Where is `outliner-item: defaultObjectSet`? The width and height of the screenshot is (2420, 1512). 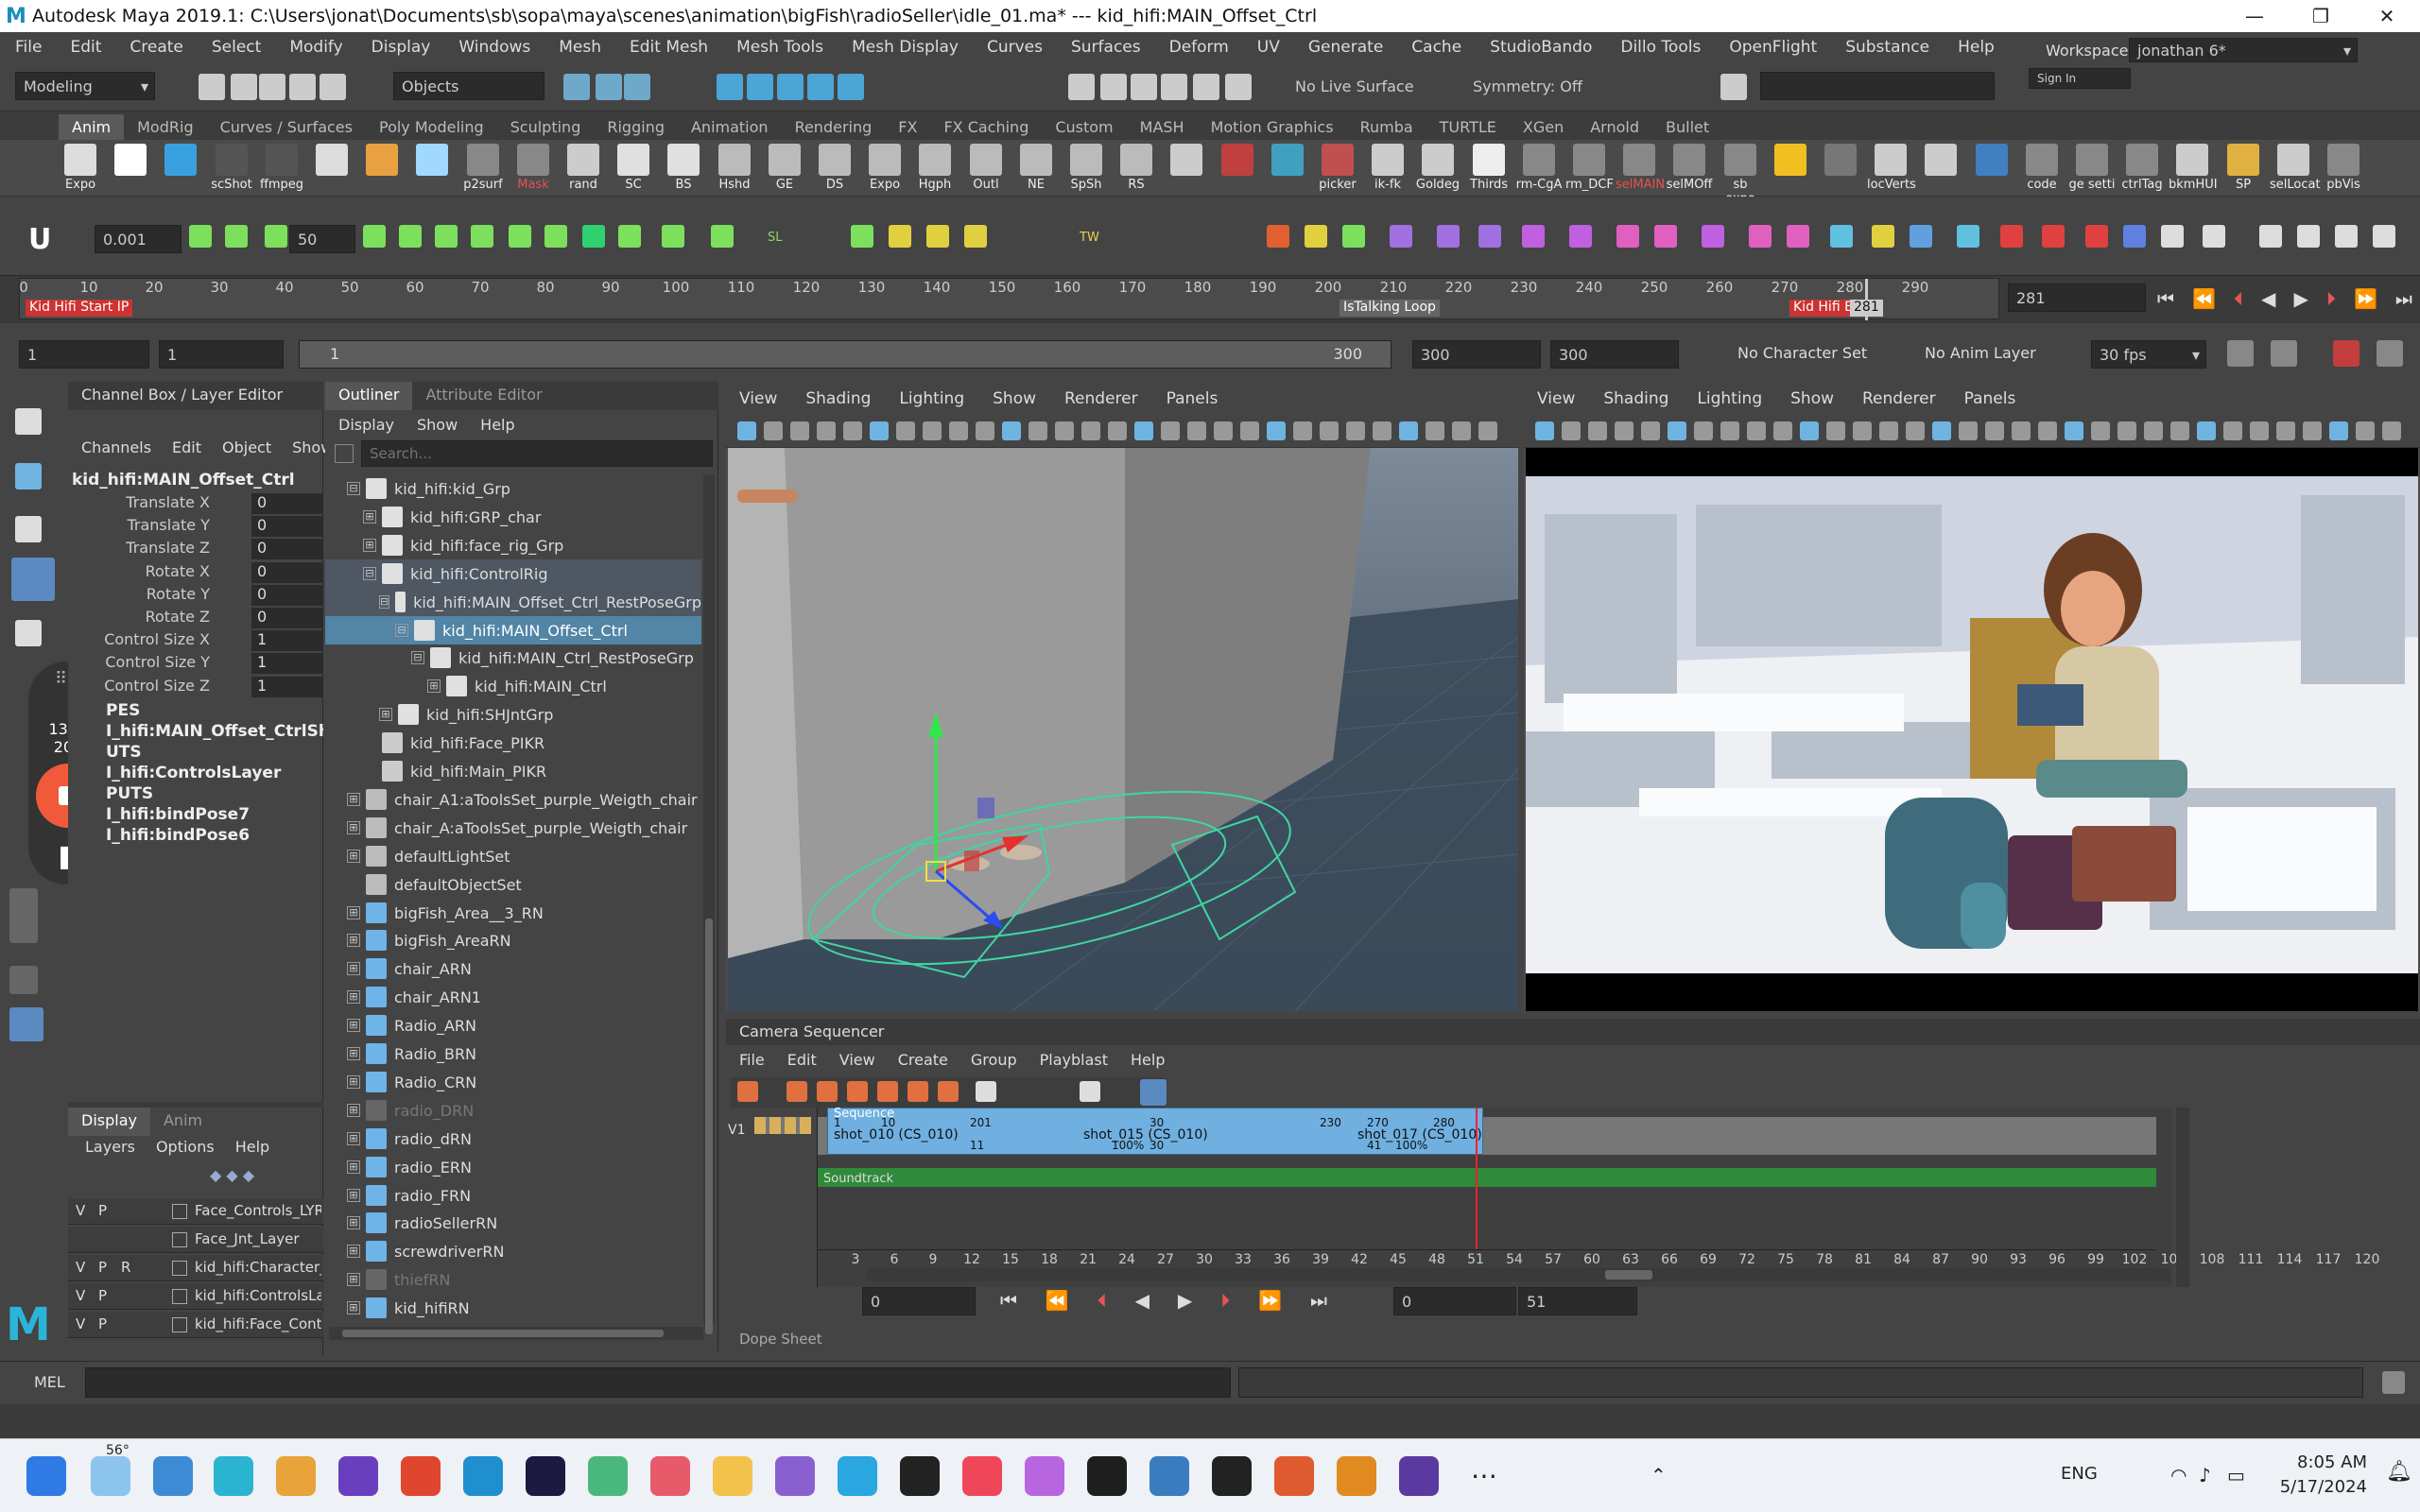
outliner-item: defaultObjectSet is located at coordinates (513, 884).